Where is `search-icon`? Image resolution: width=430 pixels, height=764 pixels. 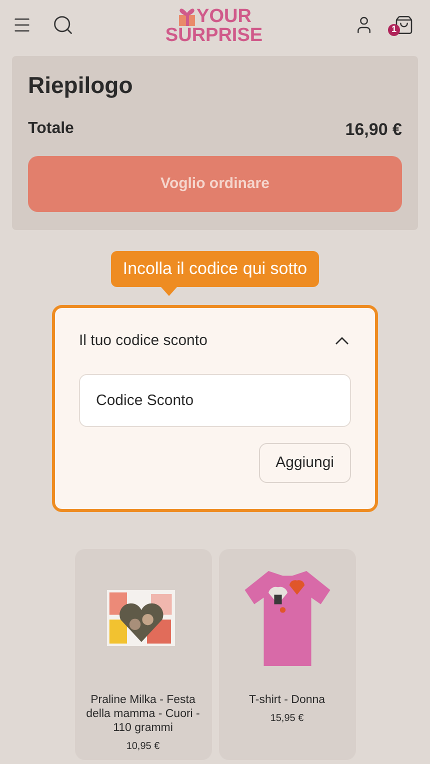 search-icon is located at coordinates (63, 25).